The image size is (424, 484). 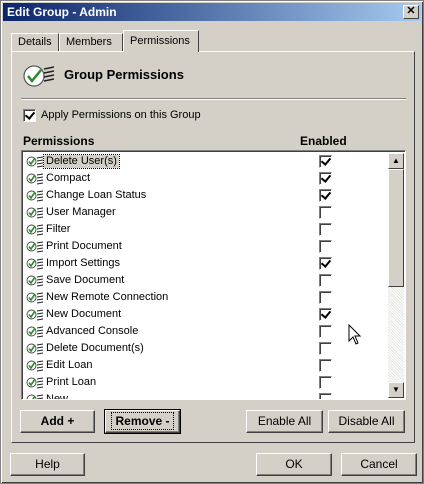 What do you see at coordinates (205, 263) in the screenshot?
I see `list-item: Import Settings` at bounding box center [205, 263].